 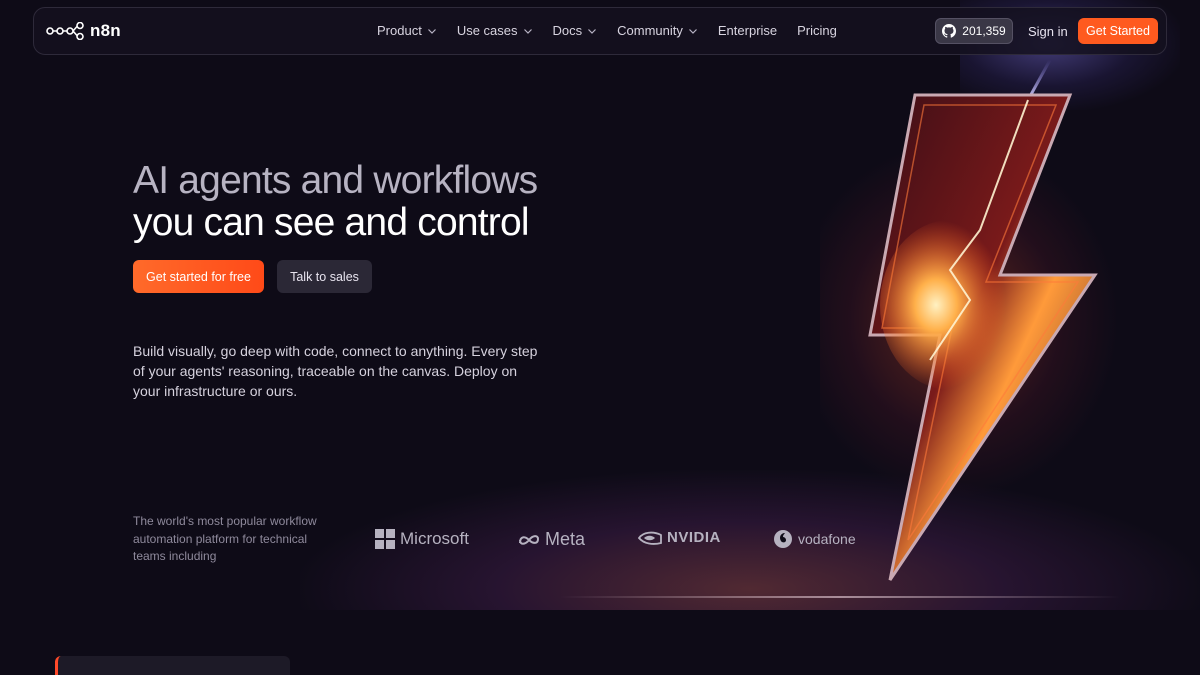 What do you see at coordinates (399, 30) in the screenshot?
I see `nav-item-label: Product` at bounding box center [399, 30].